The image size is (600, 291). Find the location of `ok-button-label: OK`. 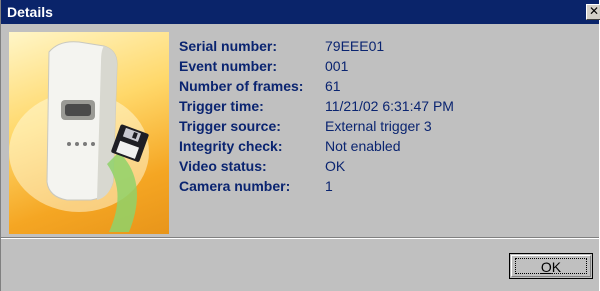

ok-button-label: OK is located at coordinates (551, 266).